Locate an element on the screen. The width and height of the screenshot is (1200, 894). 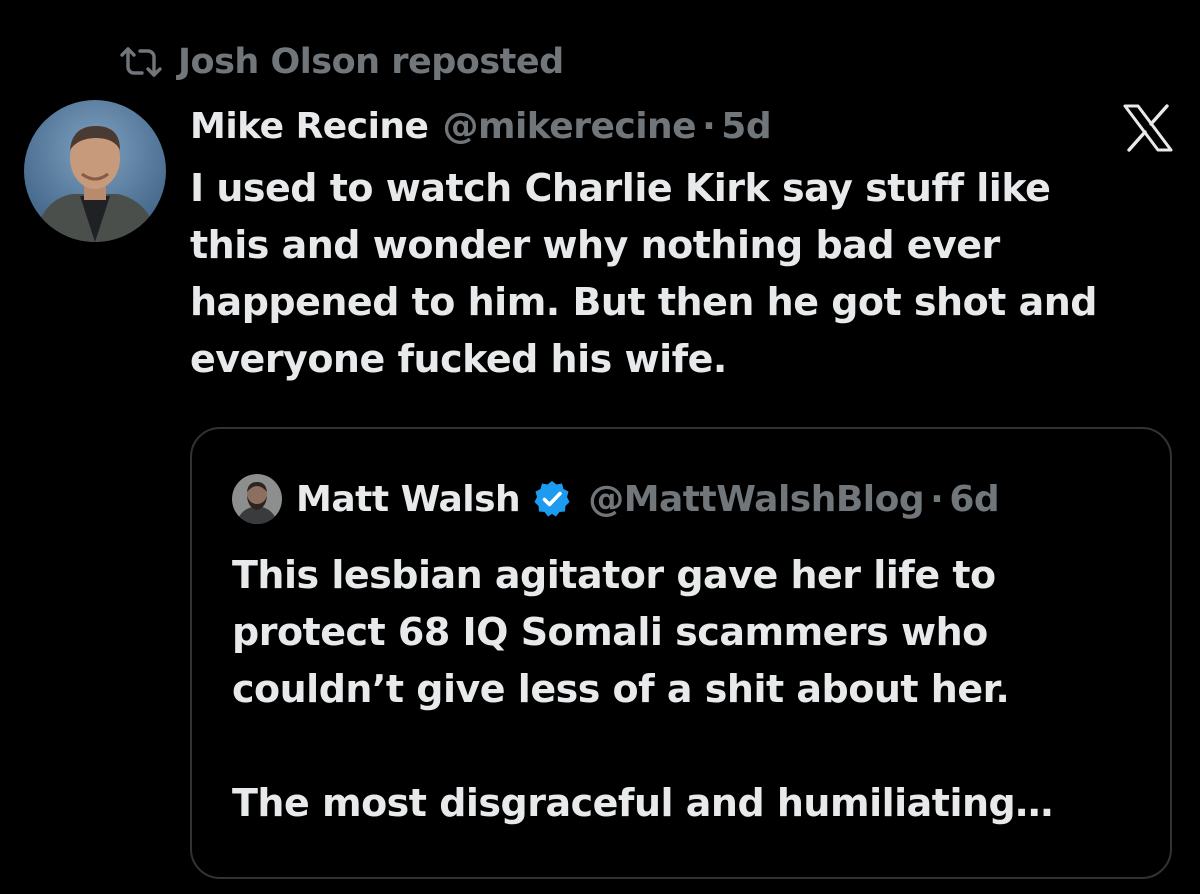
author-name: Mike Recine is located at coordinates (309, 126).